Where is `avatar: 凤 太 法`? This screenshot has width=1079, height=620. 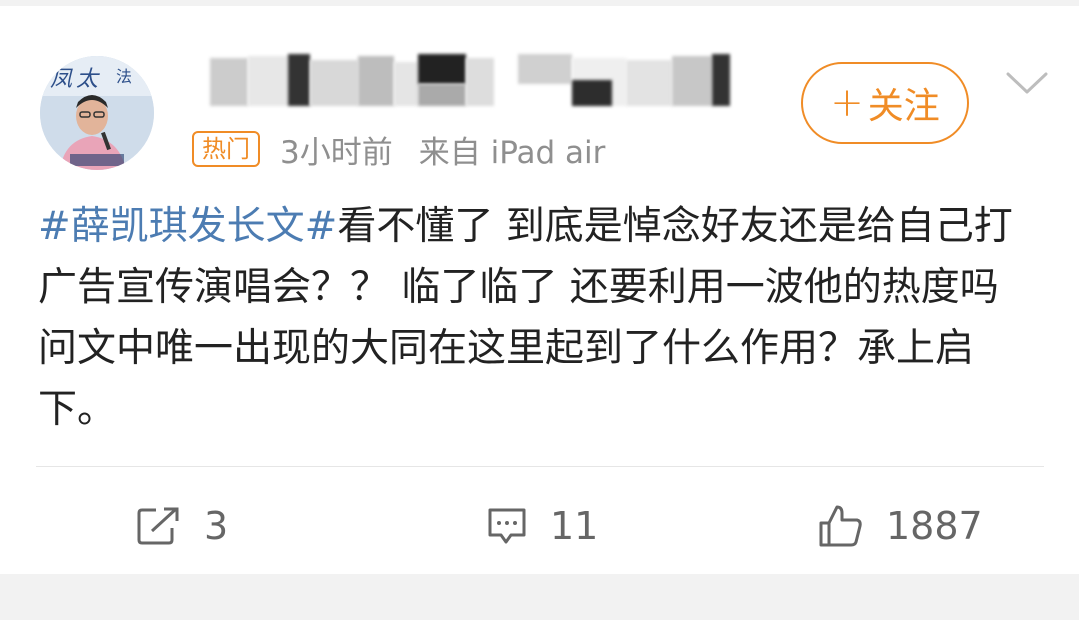
avatar: 凤 太 法 is located at coordinates (97, 113).